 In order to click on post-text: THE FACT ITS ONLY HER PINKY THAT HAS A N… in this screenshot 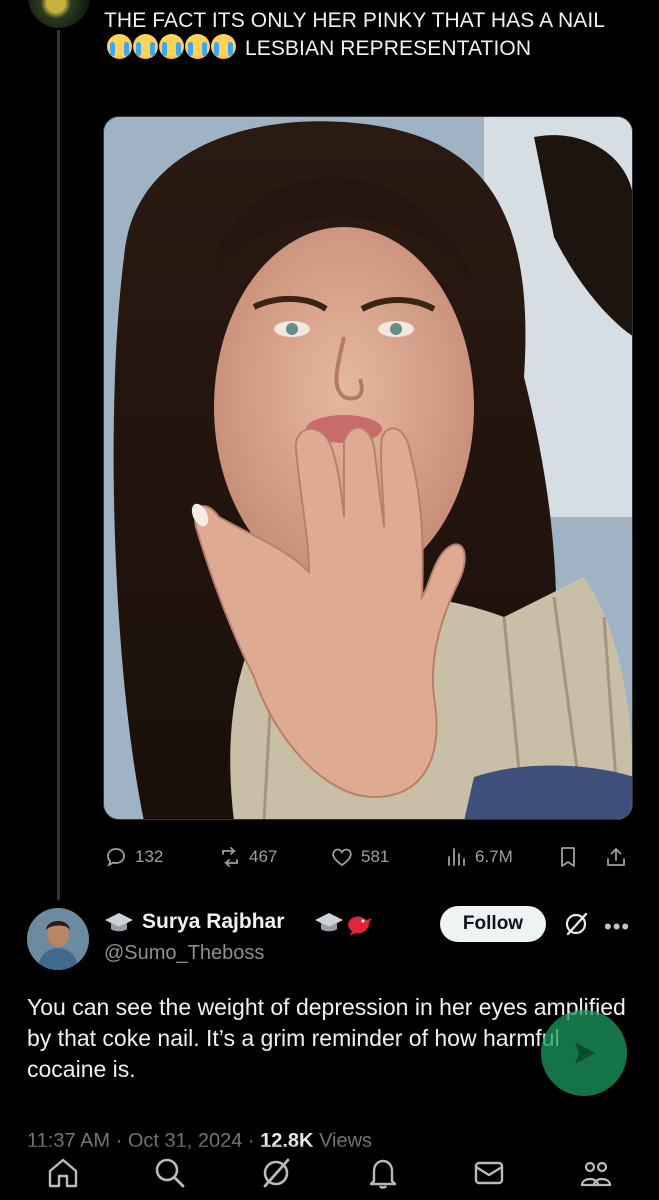, I will do `click(364, 35)`.